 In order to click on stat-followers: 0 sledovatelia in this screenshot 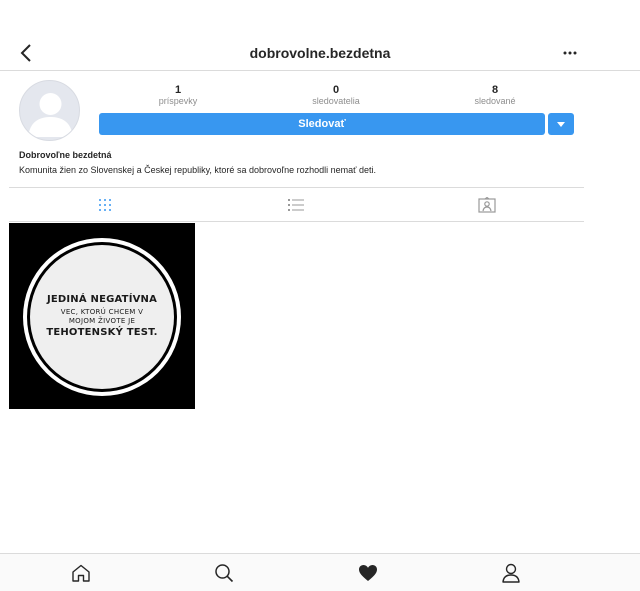, I will do `click(336, 95)`.